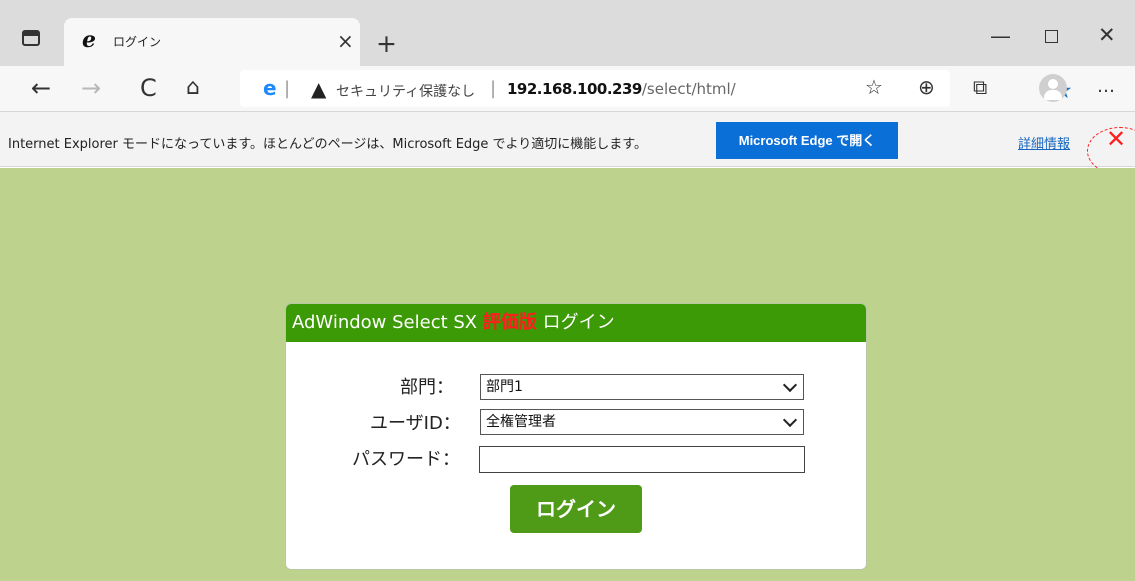 The image size is (1135, 581). What do you see at coordinates (688, 89) in the screenshot?
I see `url-path: /select/html/` at bounding box center [688, 89].